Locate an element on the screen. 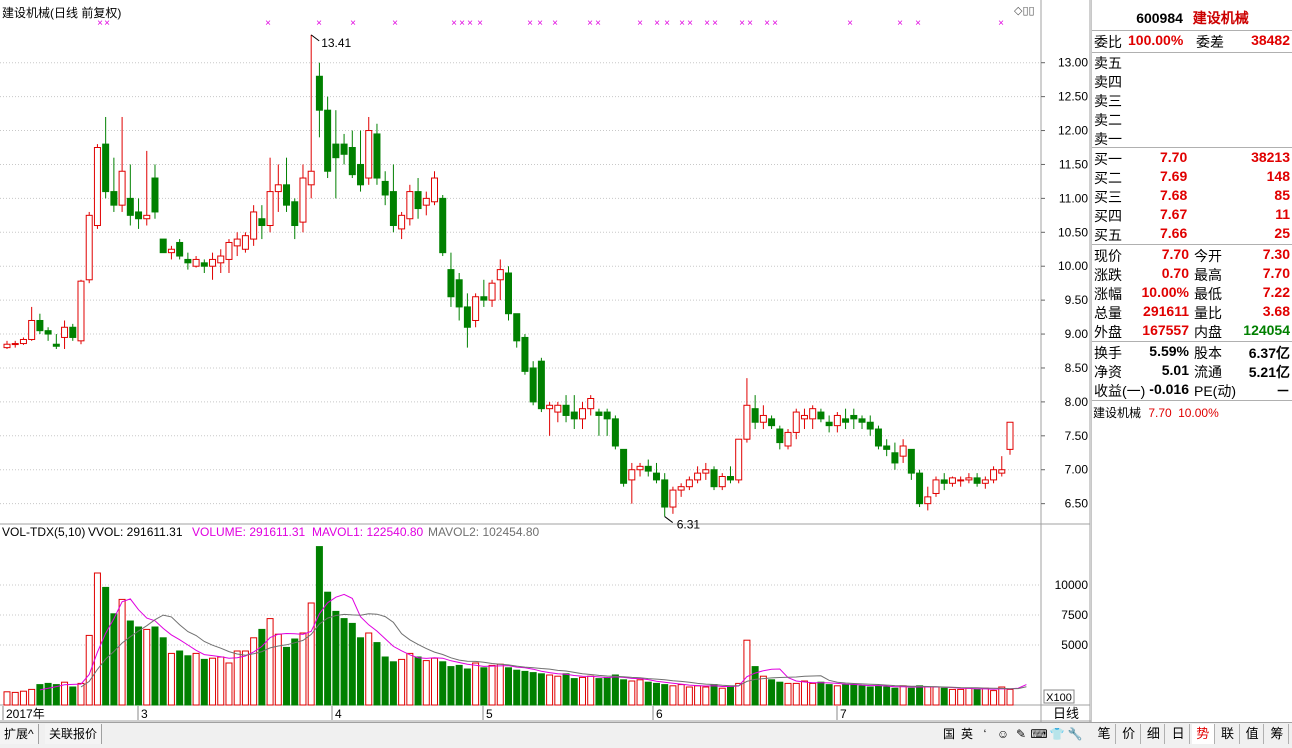  fund-value: 5.59% is located at coordinates (1169, 351).